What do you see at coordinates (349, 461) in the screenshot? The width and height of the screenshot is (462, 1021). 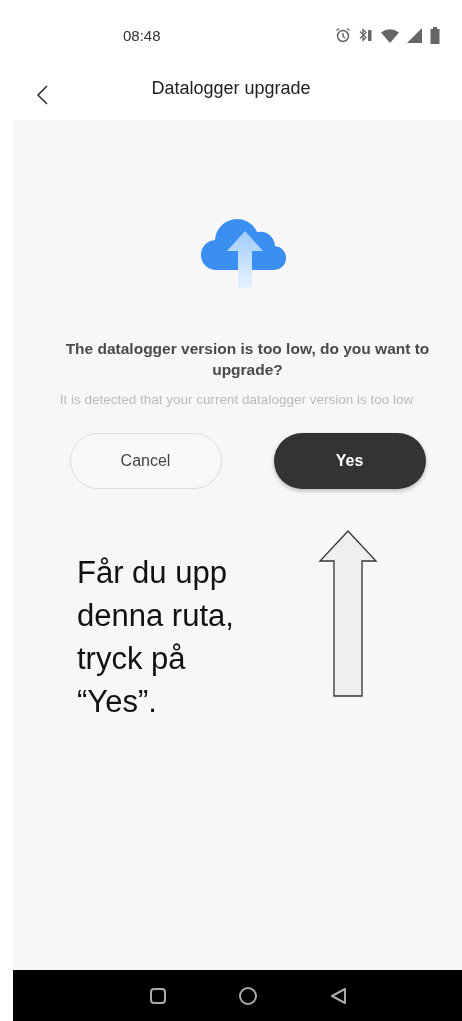 I see `confirm-button: Yes` at bounding box center [349, 461].